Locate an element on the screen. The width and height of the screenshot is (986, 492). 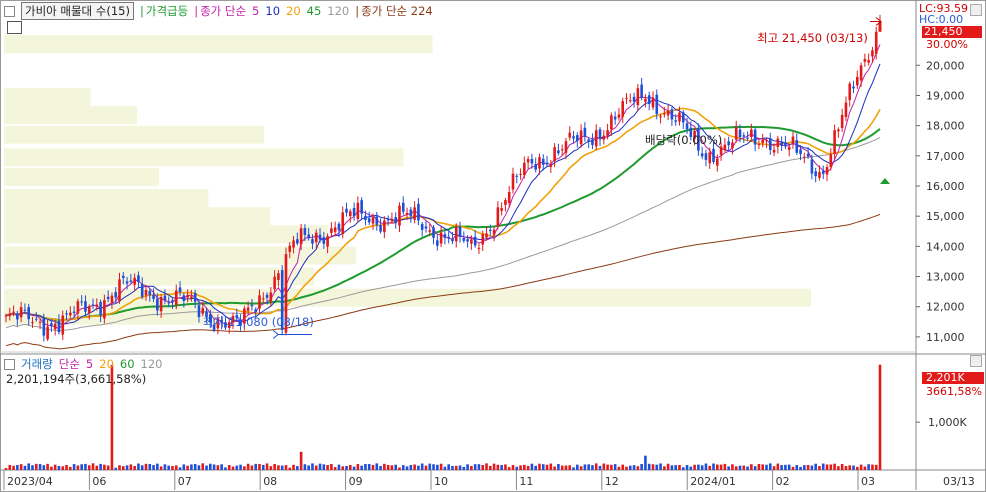
volume-ma-120: 120 is located at coordinates (152, 364).